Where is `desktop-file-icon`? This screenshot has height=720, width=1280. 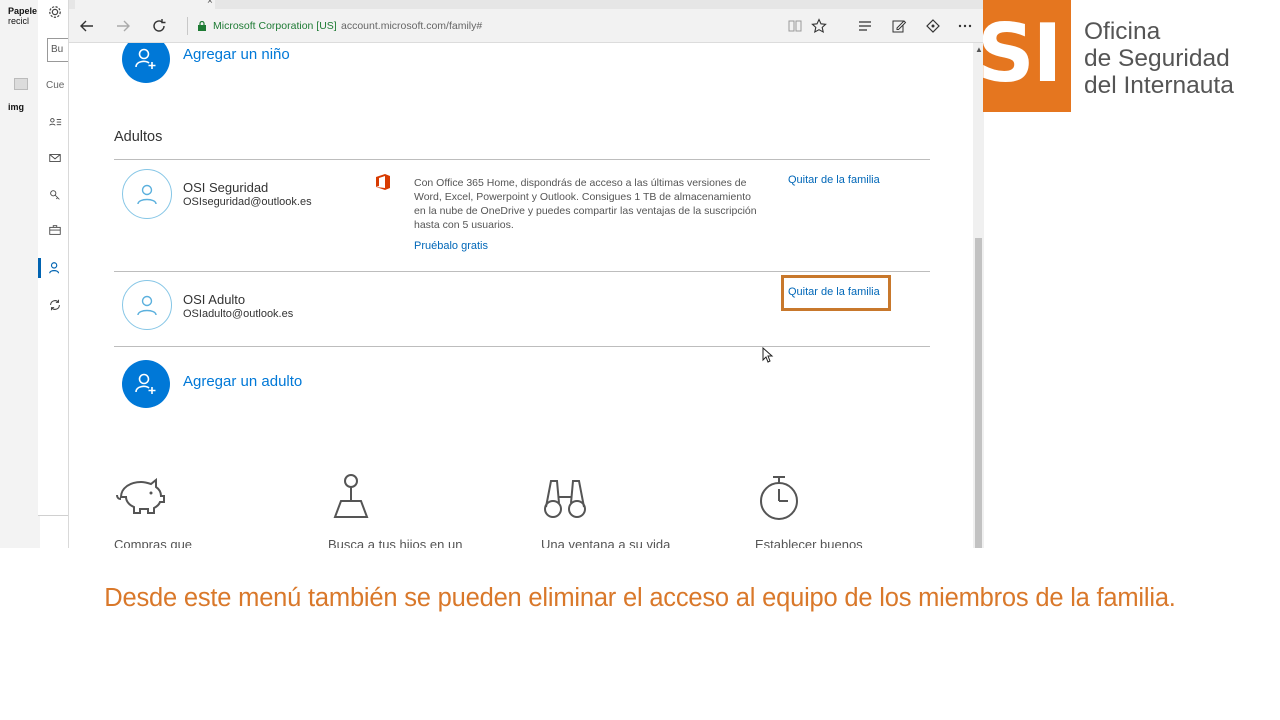
desktop-file-icon is located at coordinates (21, 84).